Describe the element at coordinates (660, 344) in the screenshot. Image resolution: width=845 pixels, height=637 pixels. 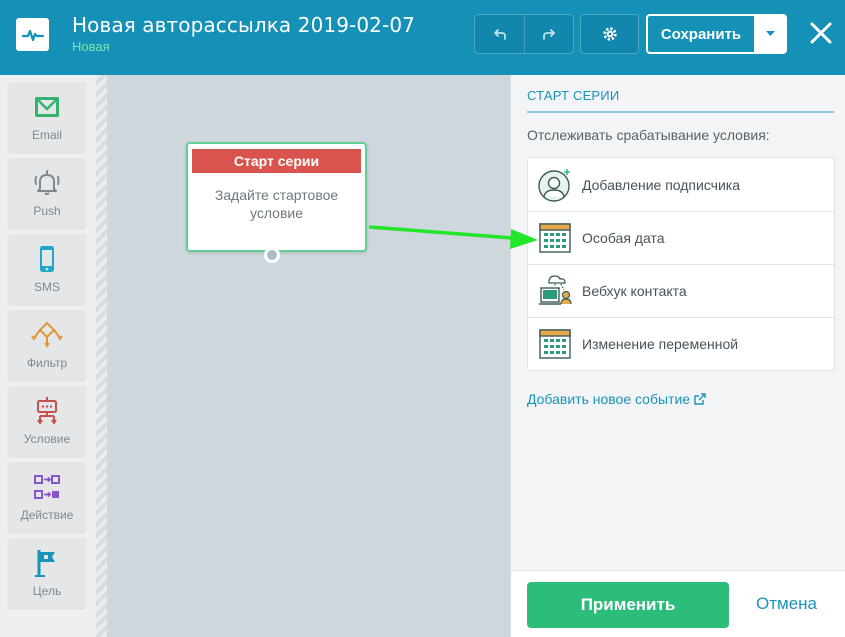
I see `event-label: Изменение переменной` at that location.